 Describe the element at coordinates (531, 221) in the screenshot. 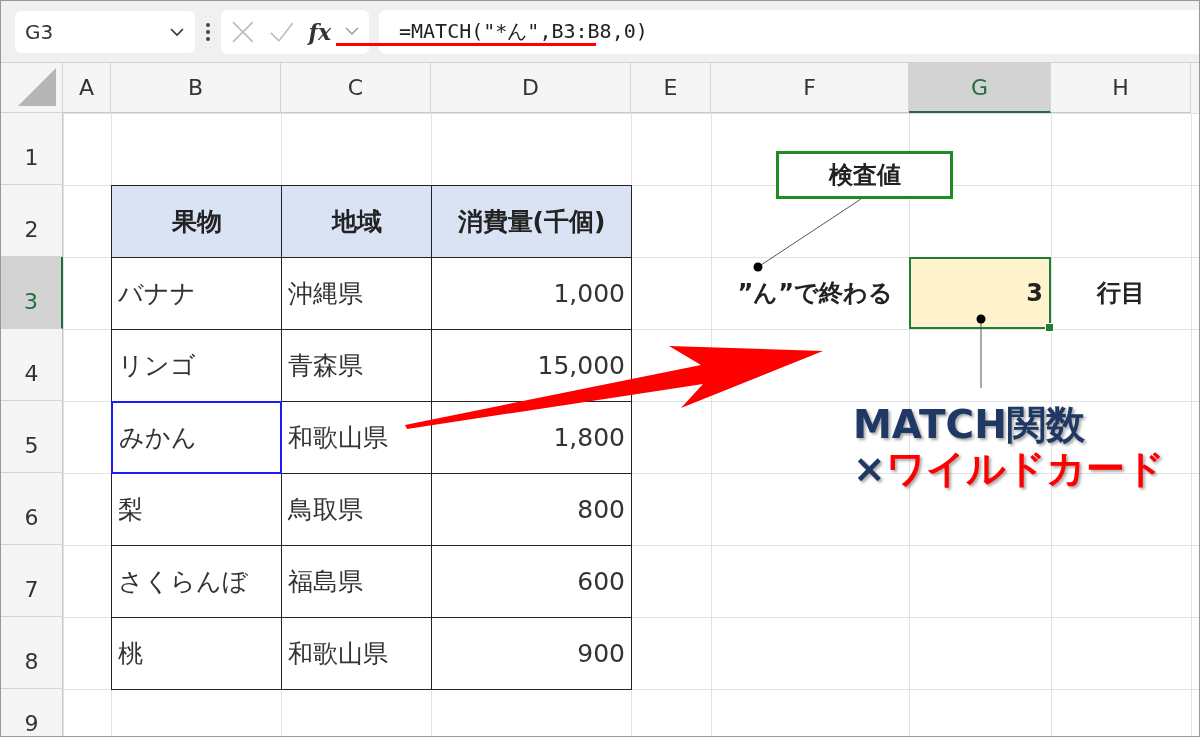

I see `table-header-cell: 消費量(千個)` at that location.